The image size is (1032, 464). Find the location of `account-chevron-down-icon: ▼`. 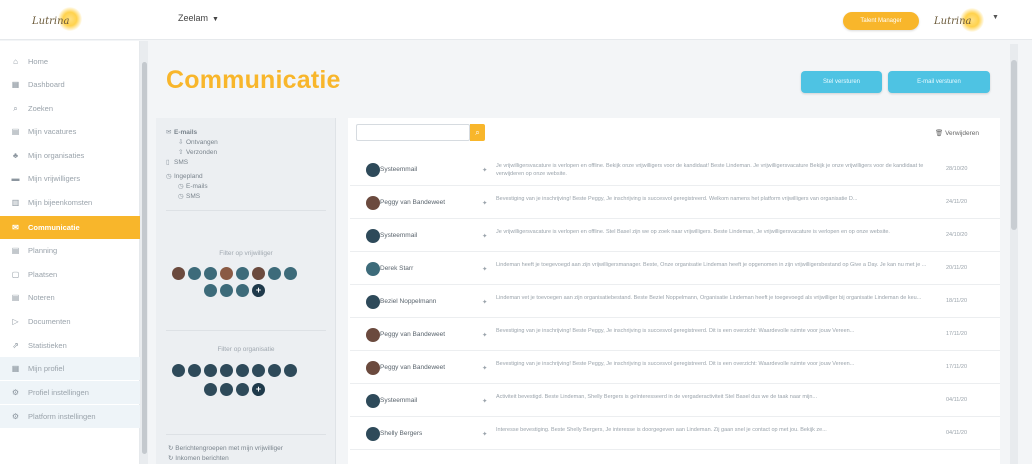

account-chevron-down-icon: ▼ is located at coordinates (995, 17).